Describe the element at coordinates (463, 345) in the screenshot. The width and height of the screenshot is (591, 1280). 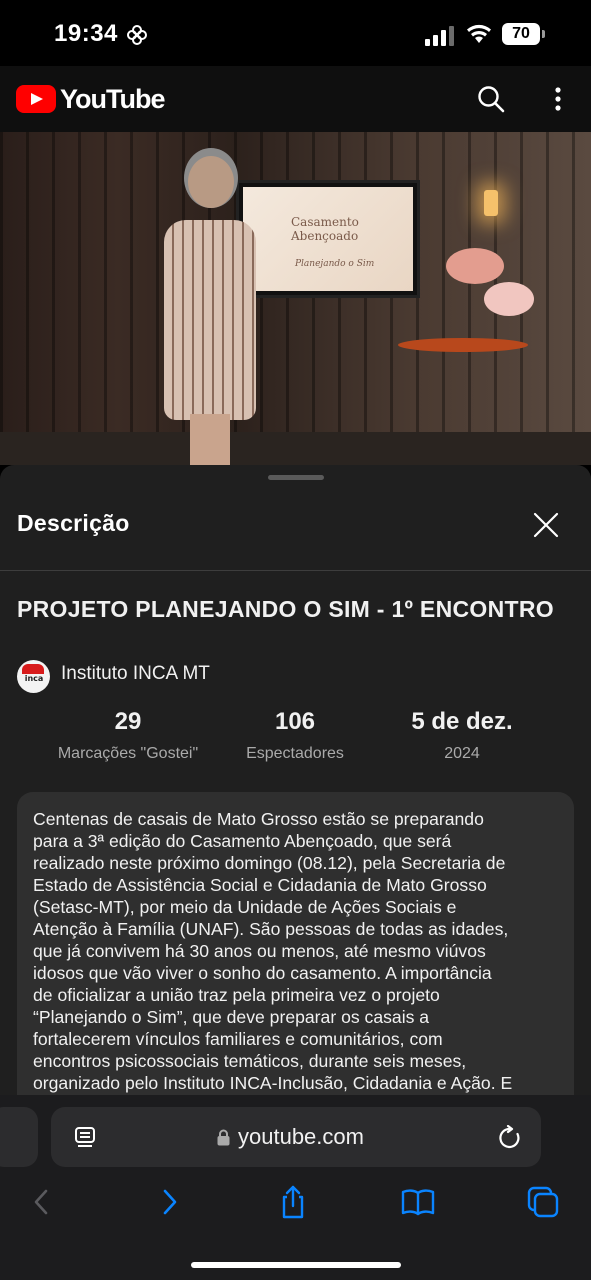
I see `side-table` at that location.